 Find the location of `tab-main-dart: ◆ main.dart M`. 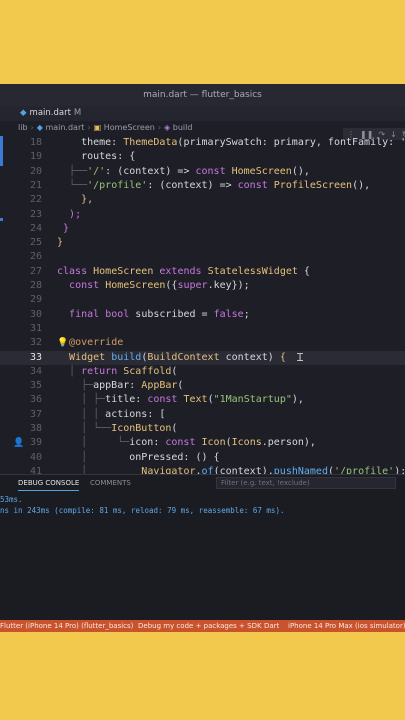

tab-main-dart: ◆ main.dart M is located at coordinates (50, 113).